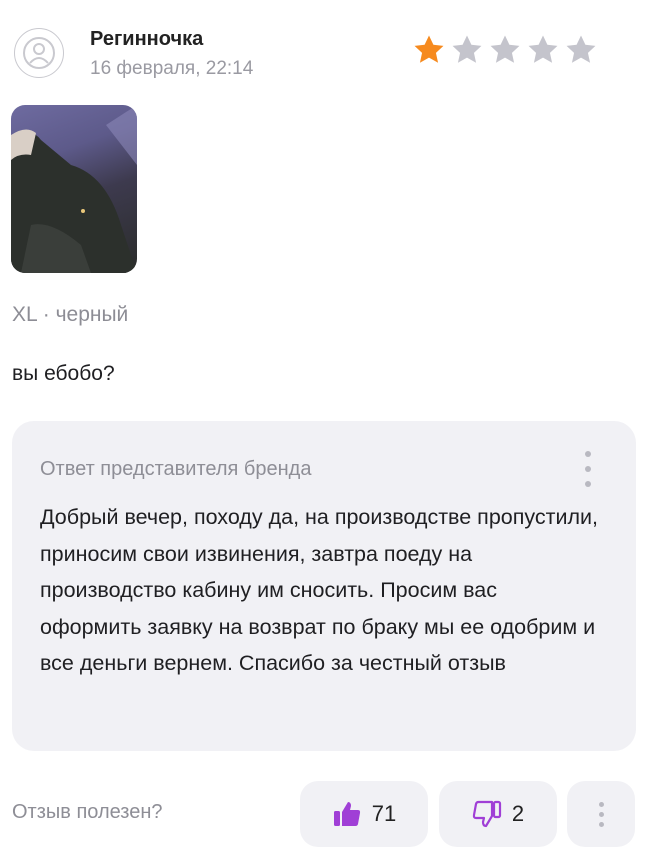 This screenshot has height=866, width=657. Describe the element at coordinates (486, 814) in the screenshot. I see `thumbs-down-icon` at that location.